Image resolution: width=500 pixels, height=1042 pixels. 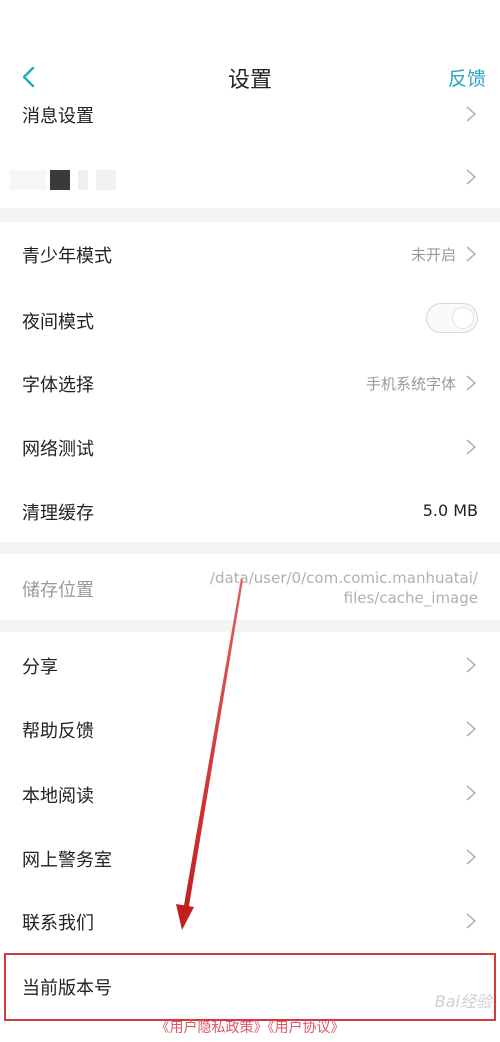 What do you see at coordinates (250, 50) in the screenshot?
I see `header-bar: 设置 反馈` at bounding box center [250, 50].